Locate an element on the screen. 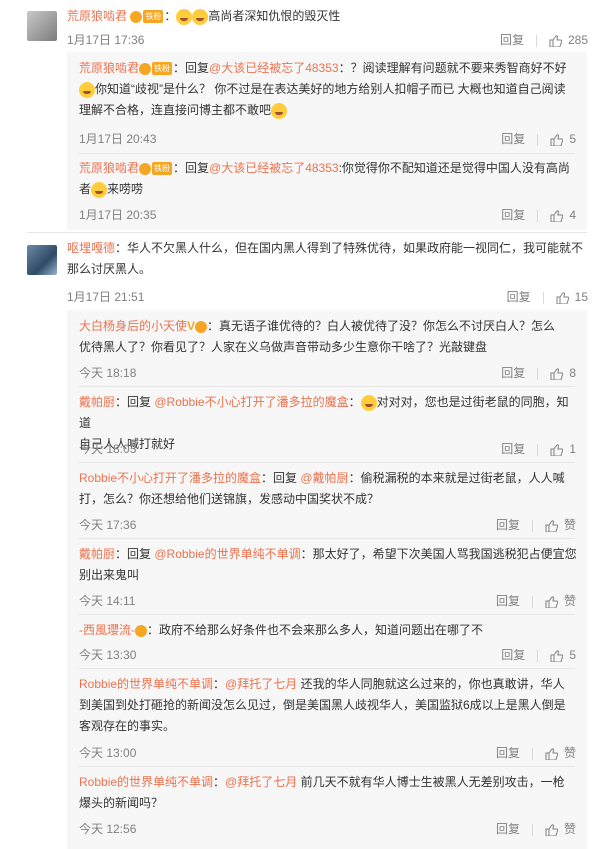  mention-link: @Robbie的世界单纯不单调 is located at coordinates (227, 554).